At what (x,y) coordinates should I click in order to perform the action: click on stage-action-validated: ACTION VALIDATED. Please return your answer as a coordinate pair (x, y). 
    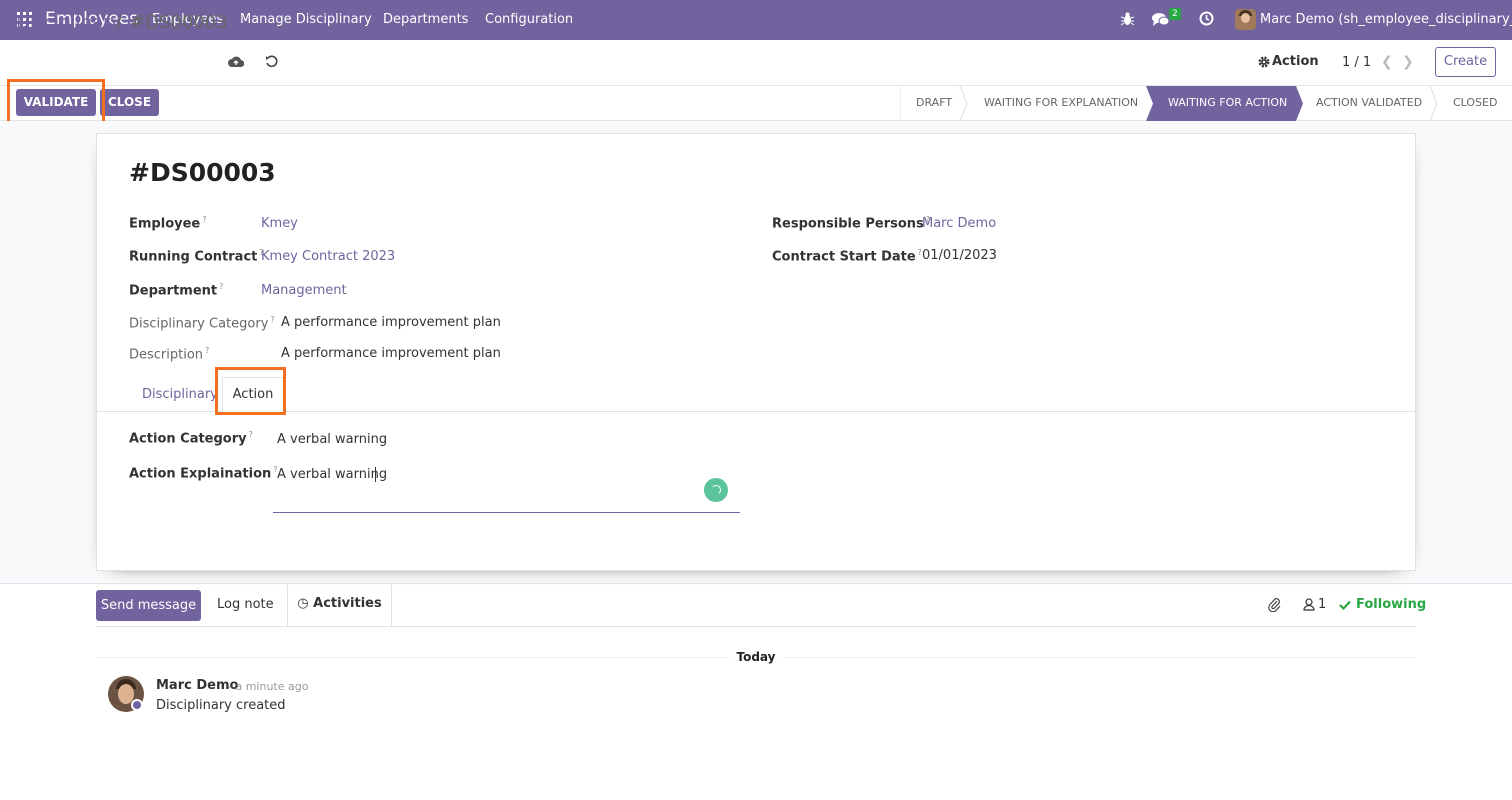
    Looking at the image, I should click on (1369, 103).